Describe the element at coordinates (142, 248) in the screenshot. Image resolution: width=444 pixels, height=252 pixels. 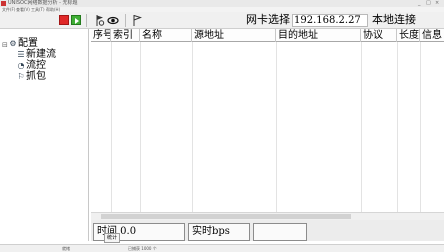
I see `capture-count: 已捕获 1000 个` at that location.